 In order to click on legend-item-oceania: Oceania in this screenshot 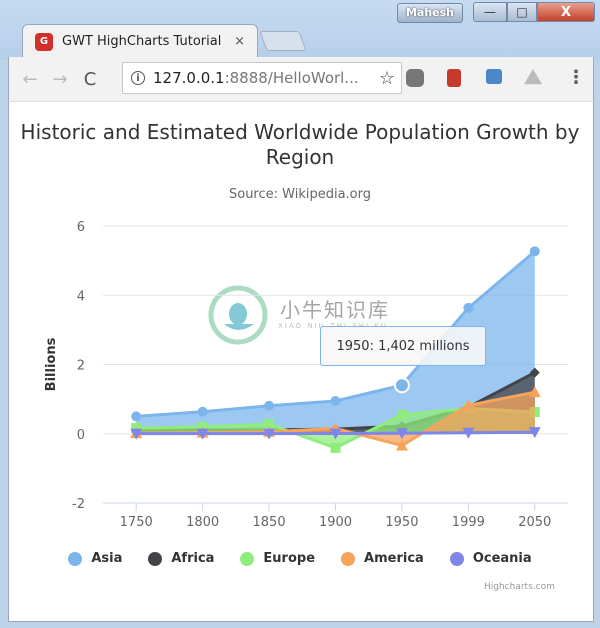, I will do `click(490, 558)`.